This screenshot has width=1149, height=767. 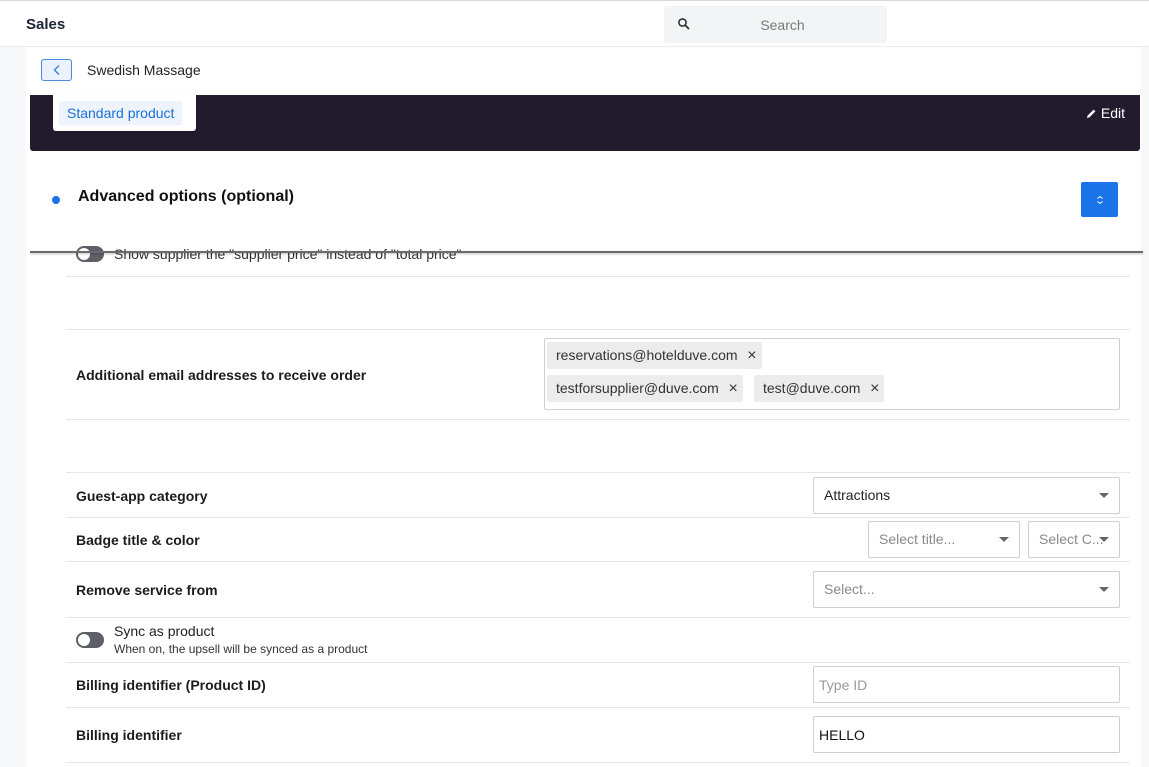 What do you see at coordinates (583, 71) in the screenshot?
I see `page-header: Swedish Massage` at bounding box center [583, 71].